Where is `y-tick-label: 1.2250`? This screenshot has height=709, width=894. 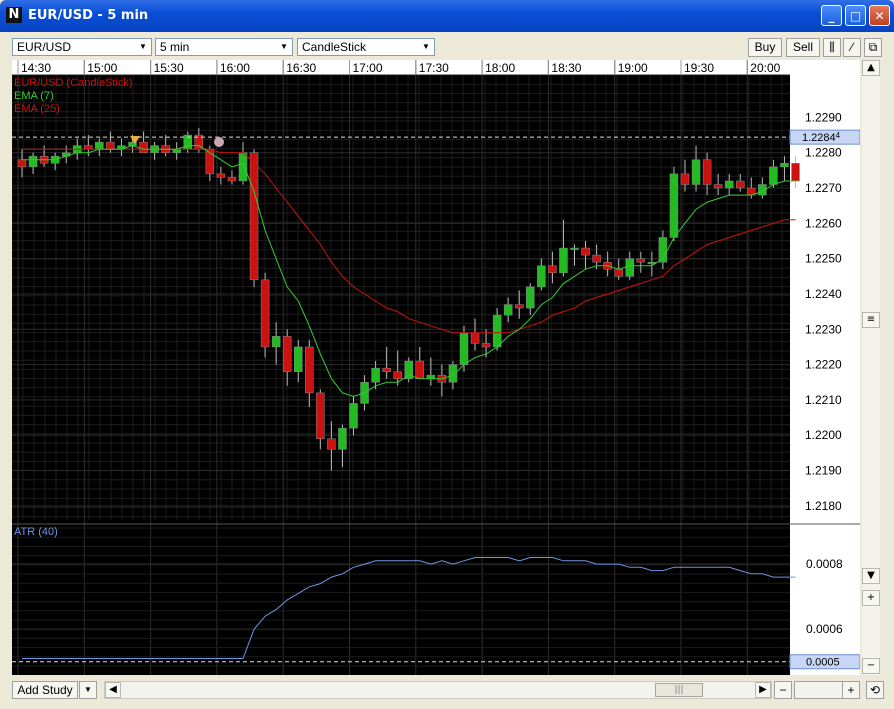 y-tick-label: 1.2250 is located at coordinates (823, 259).